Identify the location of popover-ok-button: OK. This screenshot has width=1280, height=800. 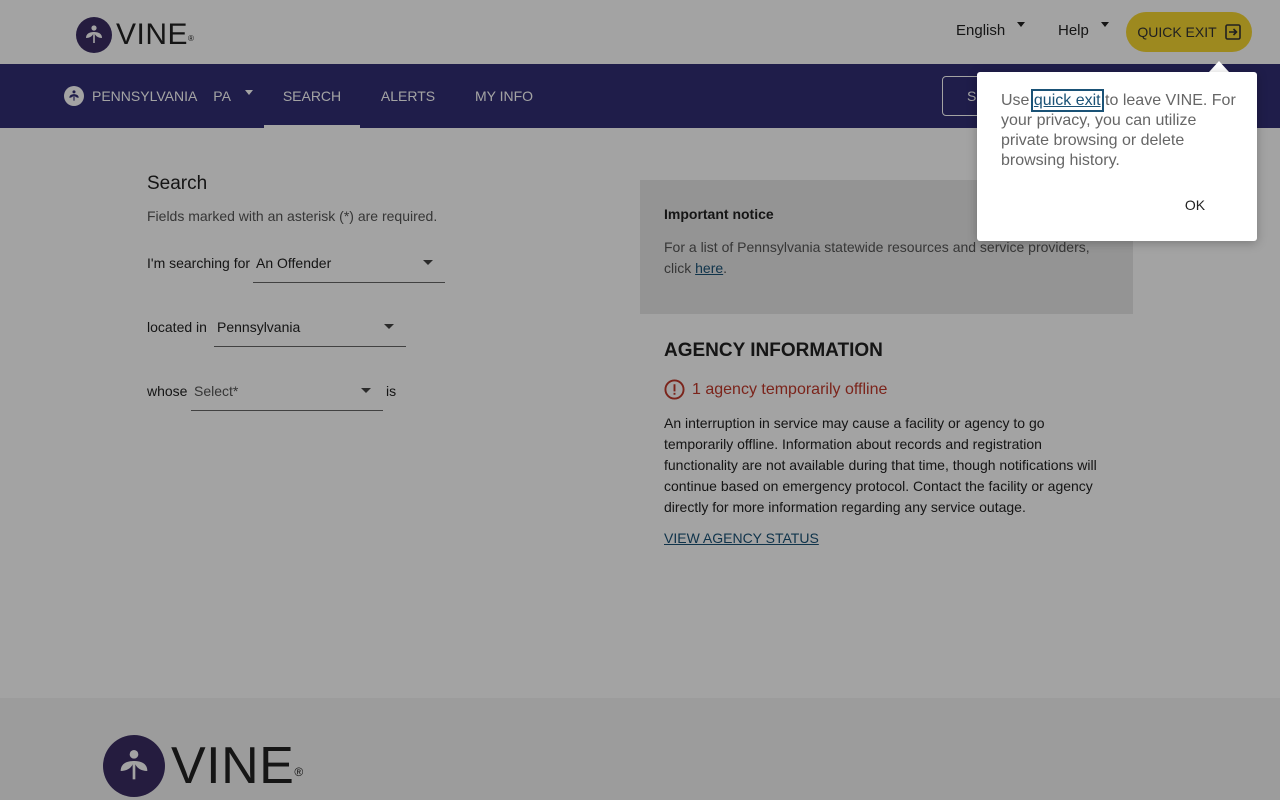
(1195, 205).